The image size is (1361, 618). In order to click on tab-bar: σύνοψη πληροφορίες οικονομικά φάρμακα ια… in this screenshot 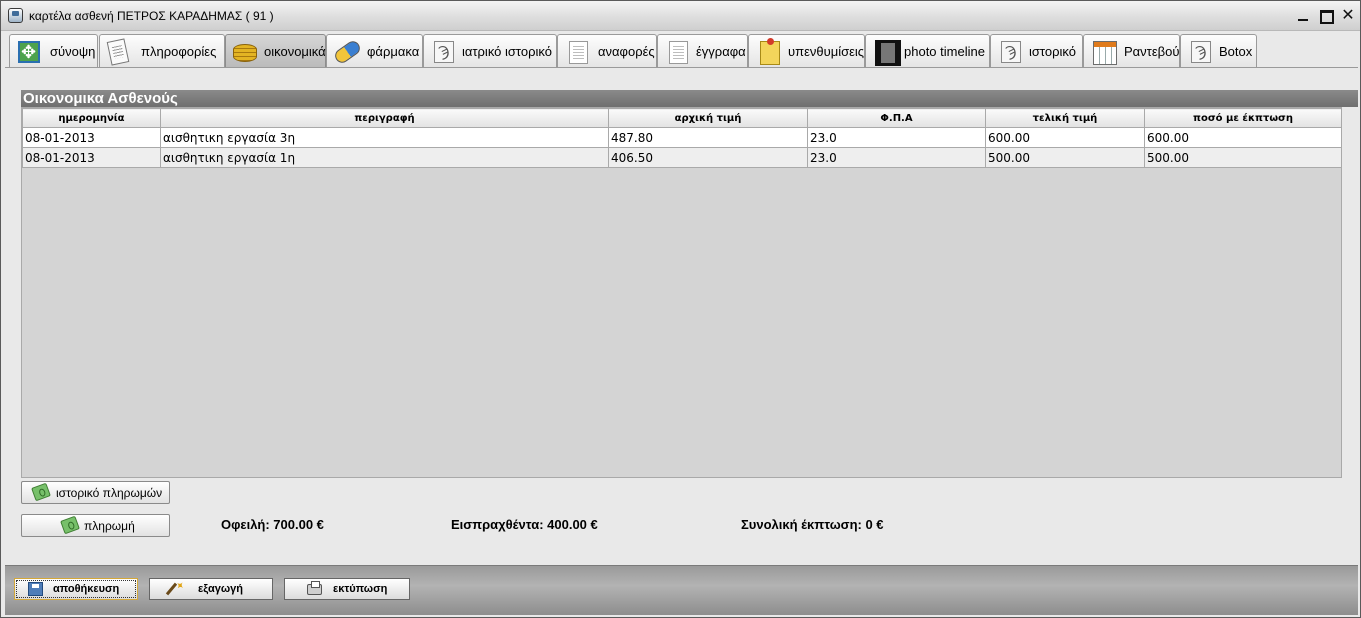, I will do `click(684, 51)`.